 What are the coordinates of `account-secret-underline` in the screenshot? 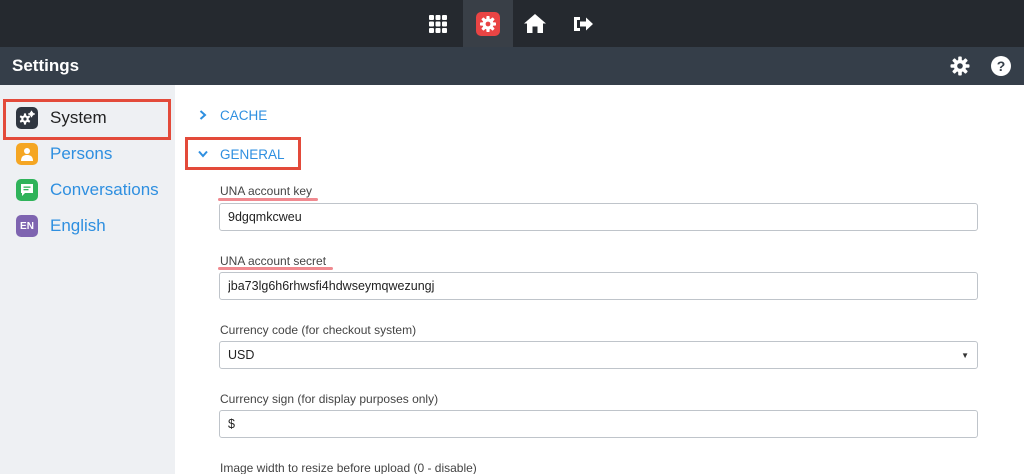 It's located at (275, 268).